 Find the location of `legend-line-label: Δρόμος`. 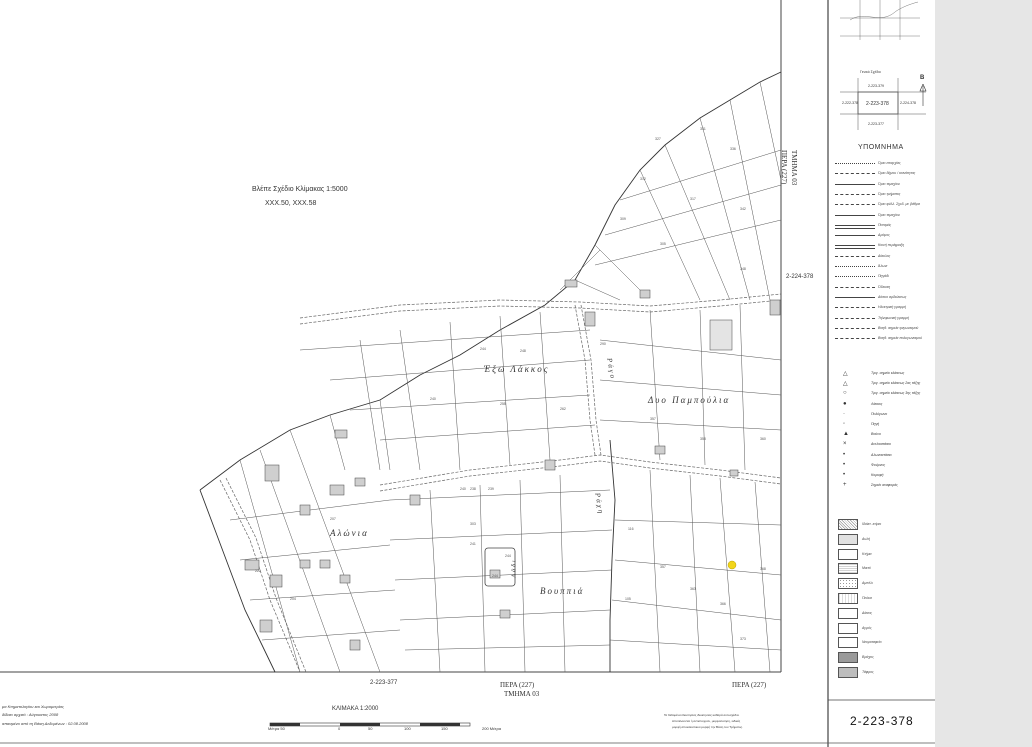

legend-line-label: Δρόμος is located at coordinates (884, 235).